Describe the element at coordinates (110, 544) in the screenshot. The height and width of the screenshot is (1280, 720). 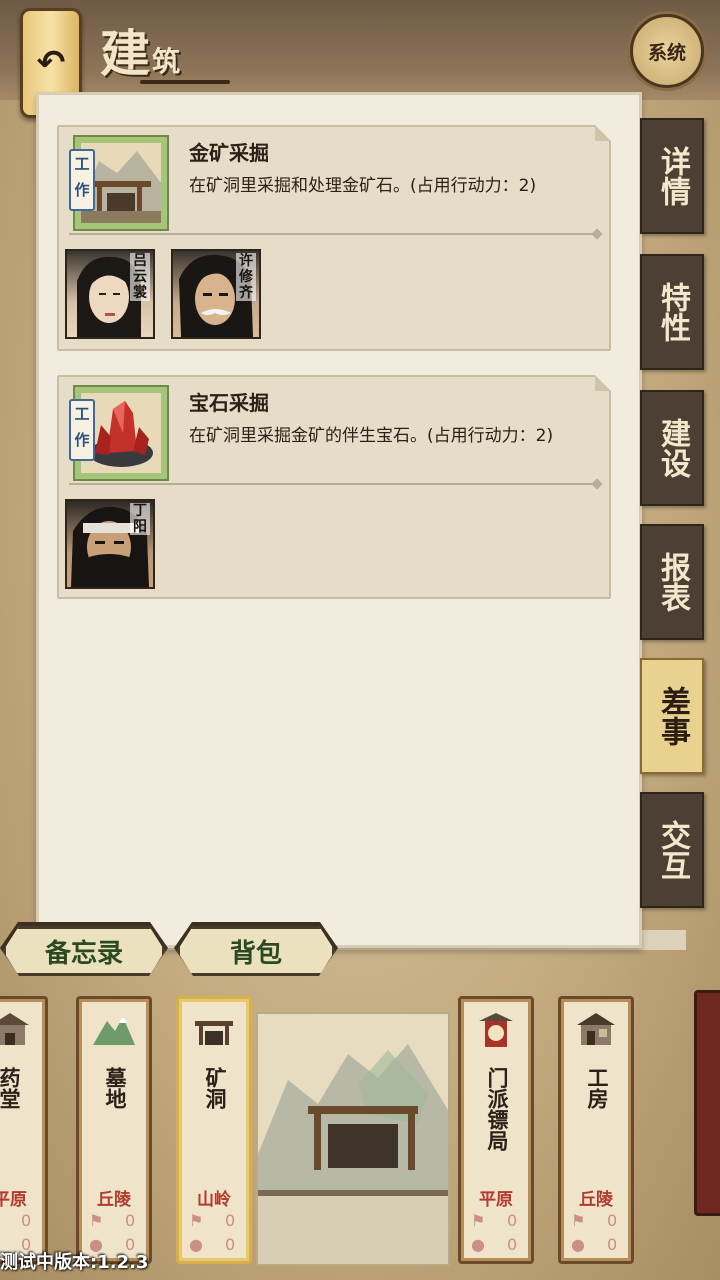
I see `worker-portrait: 丁阳` at that location.